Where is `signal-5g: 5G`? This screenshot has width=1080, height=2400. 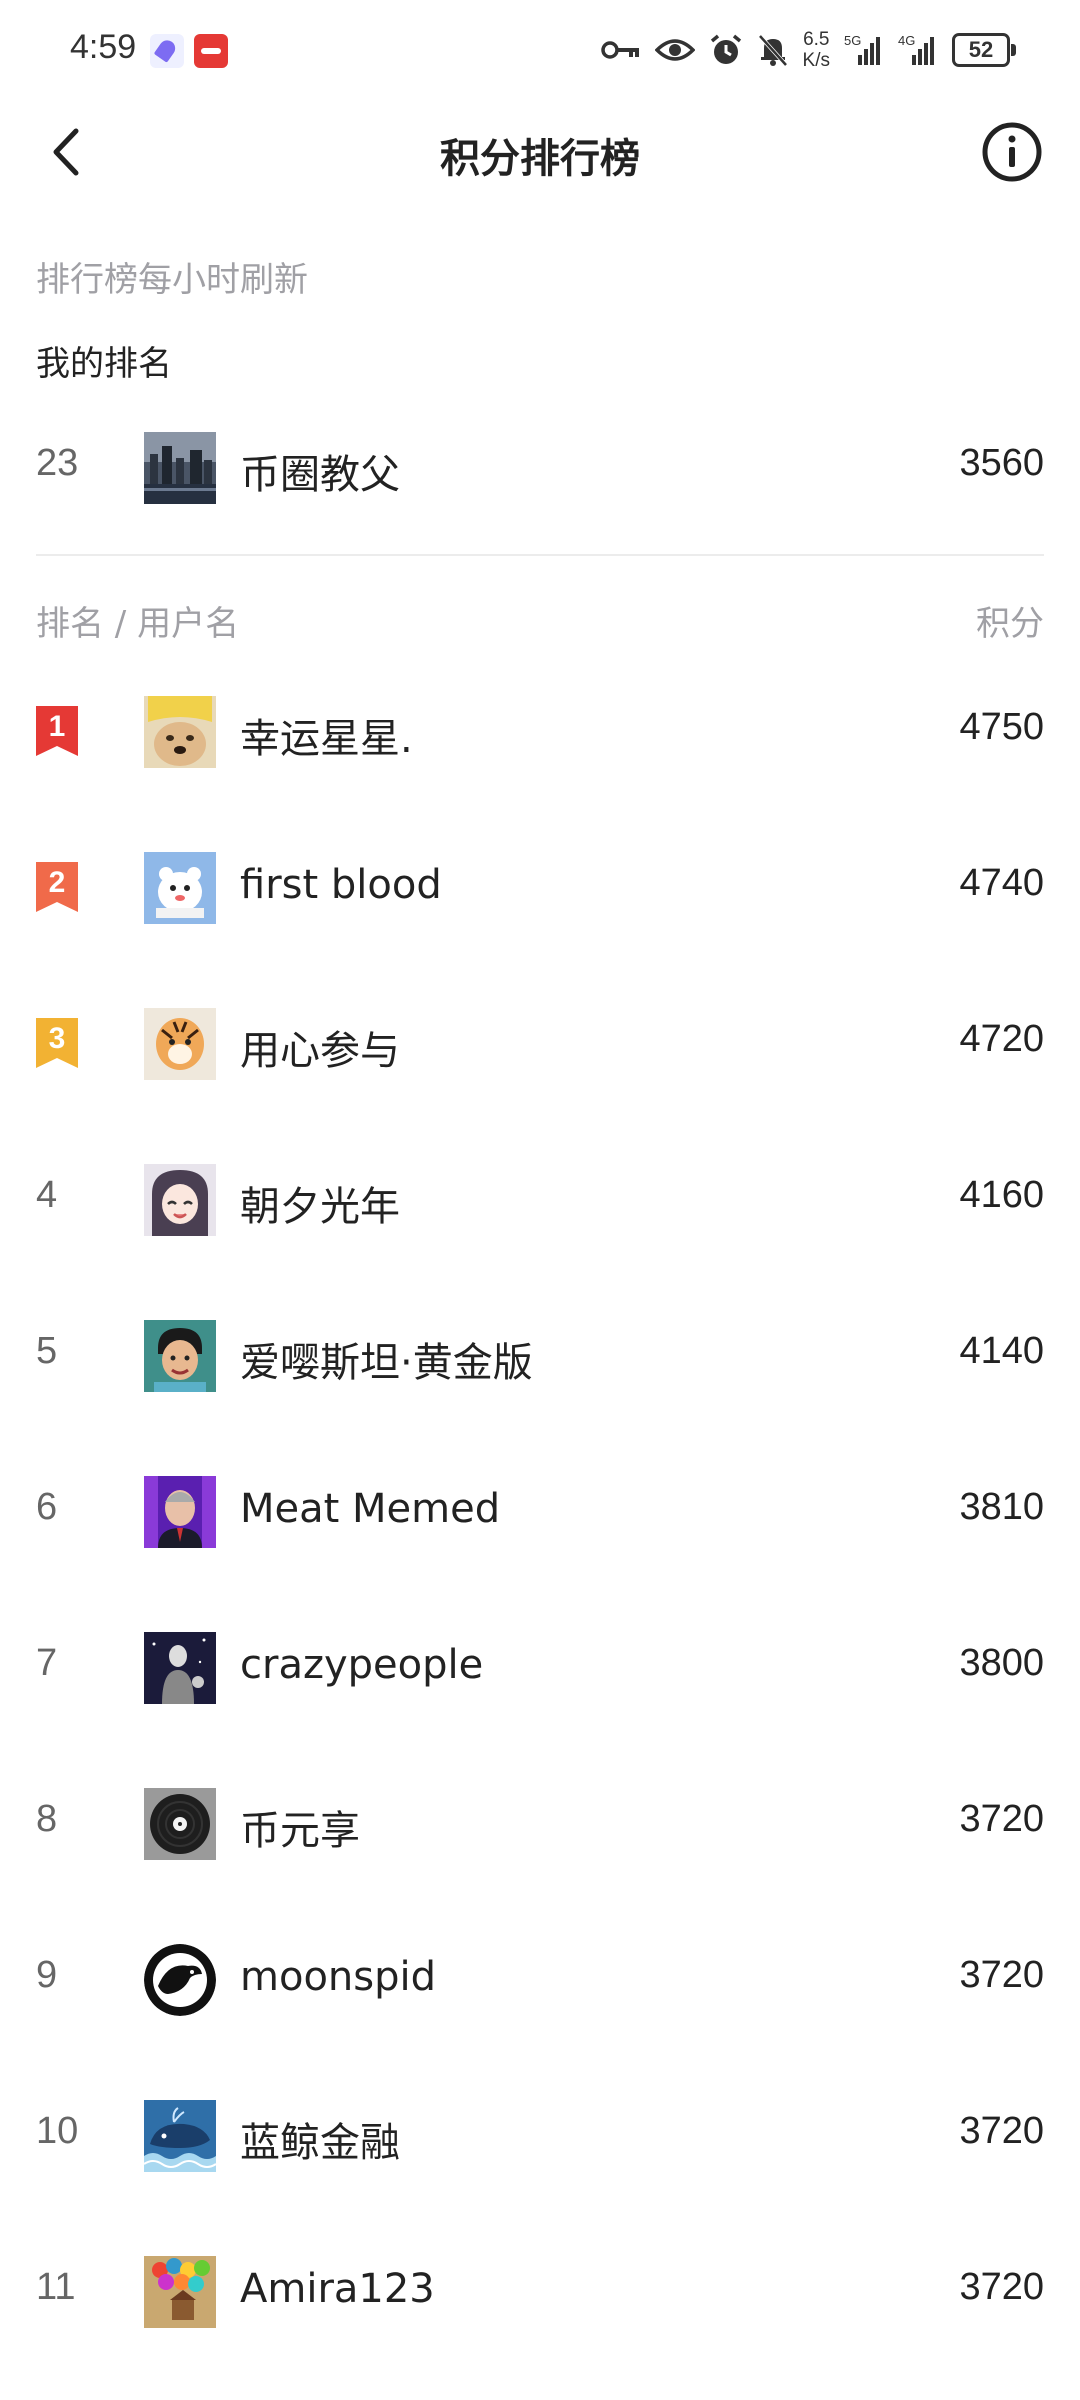 signal-5g: 5G is located at coordinates (864, 50).